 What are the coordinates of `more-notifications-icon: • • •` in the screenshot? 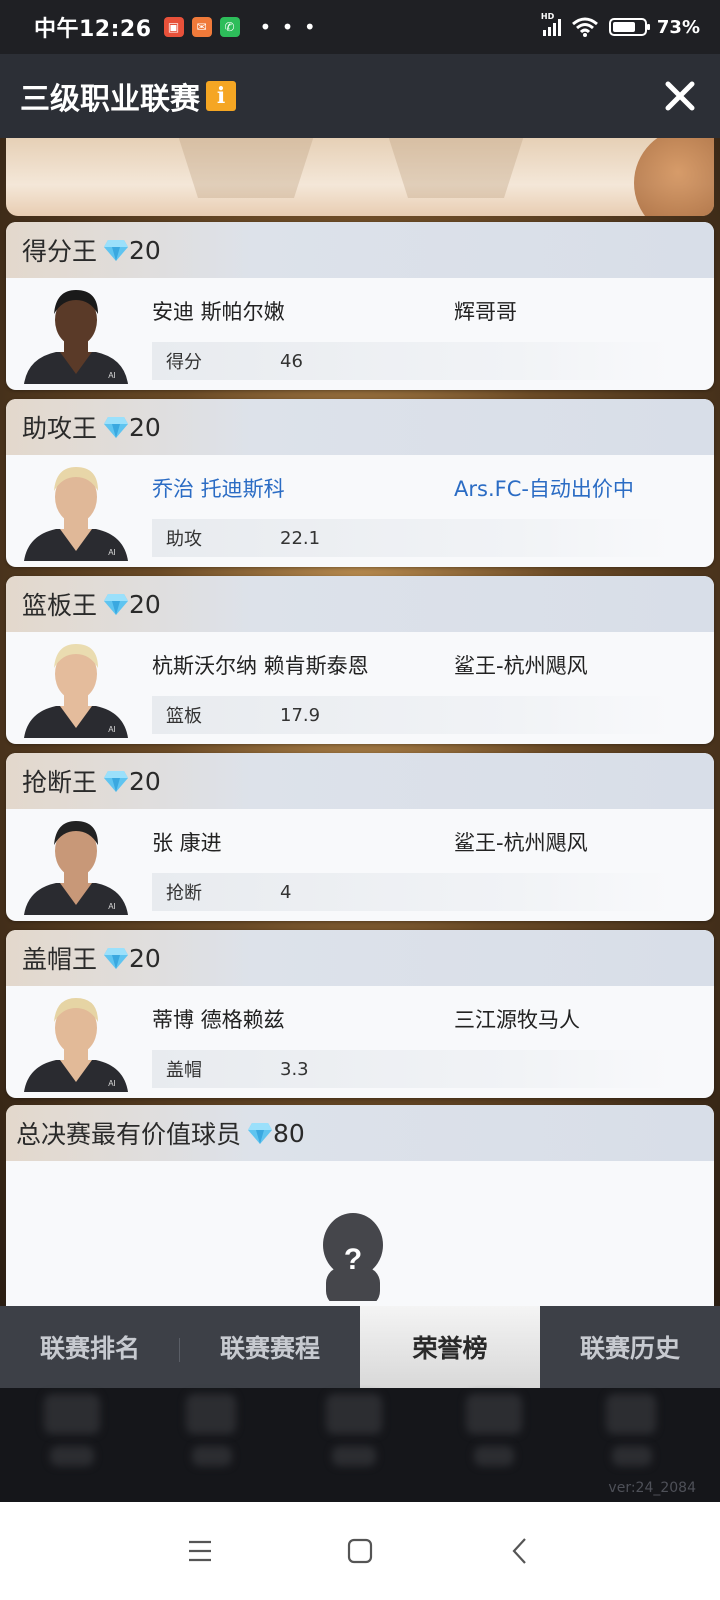 It's located at (288, 27).